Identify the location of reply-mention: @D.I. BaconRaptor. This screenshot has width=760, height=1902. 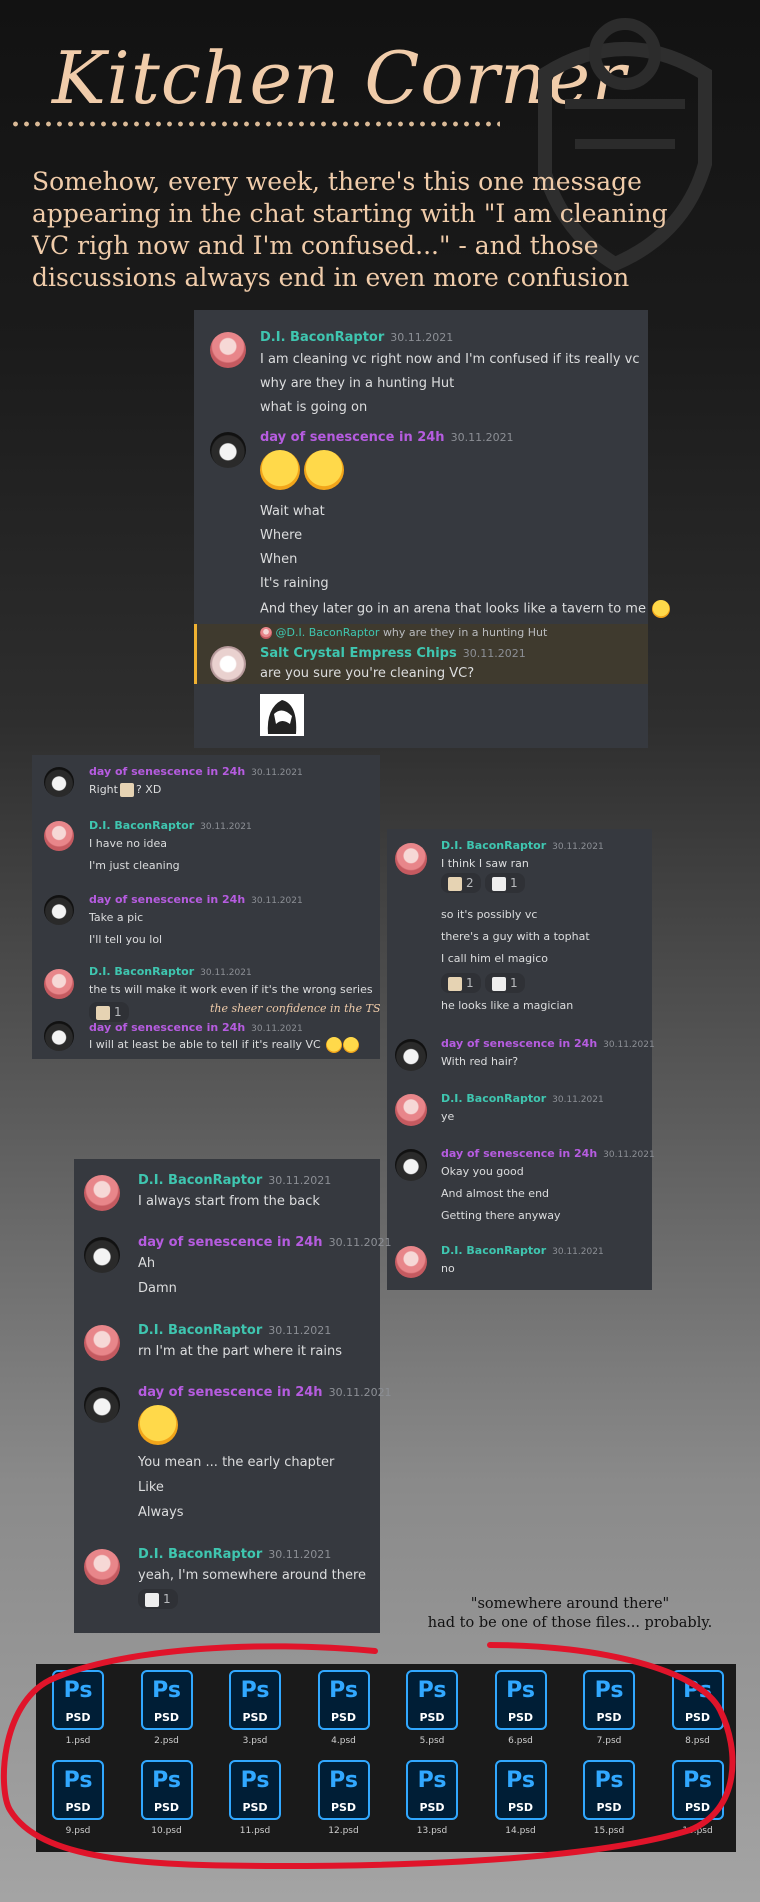
(328, 632).